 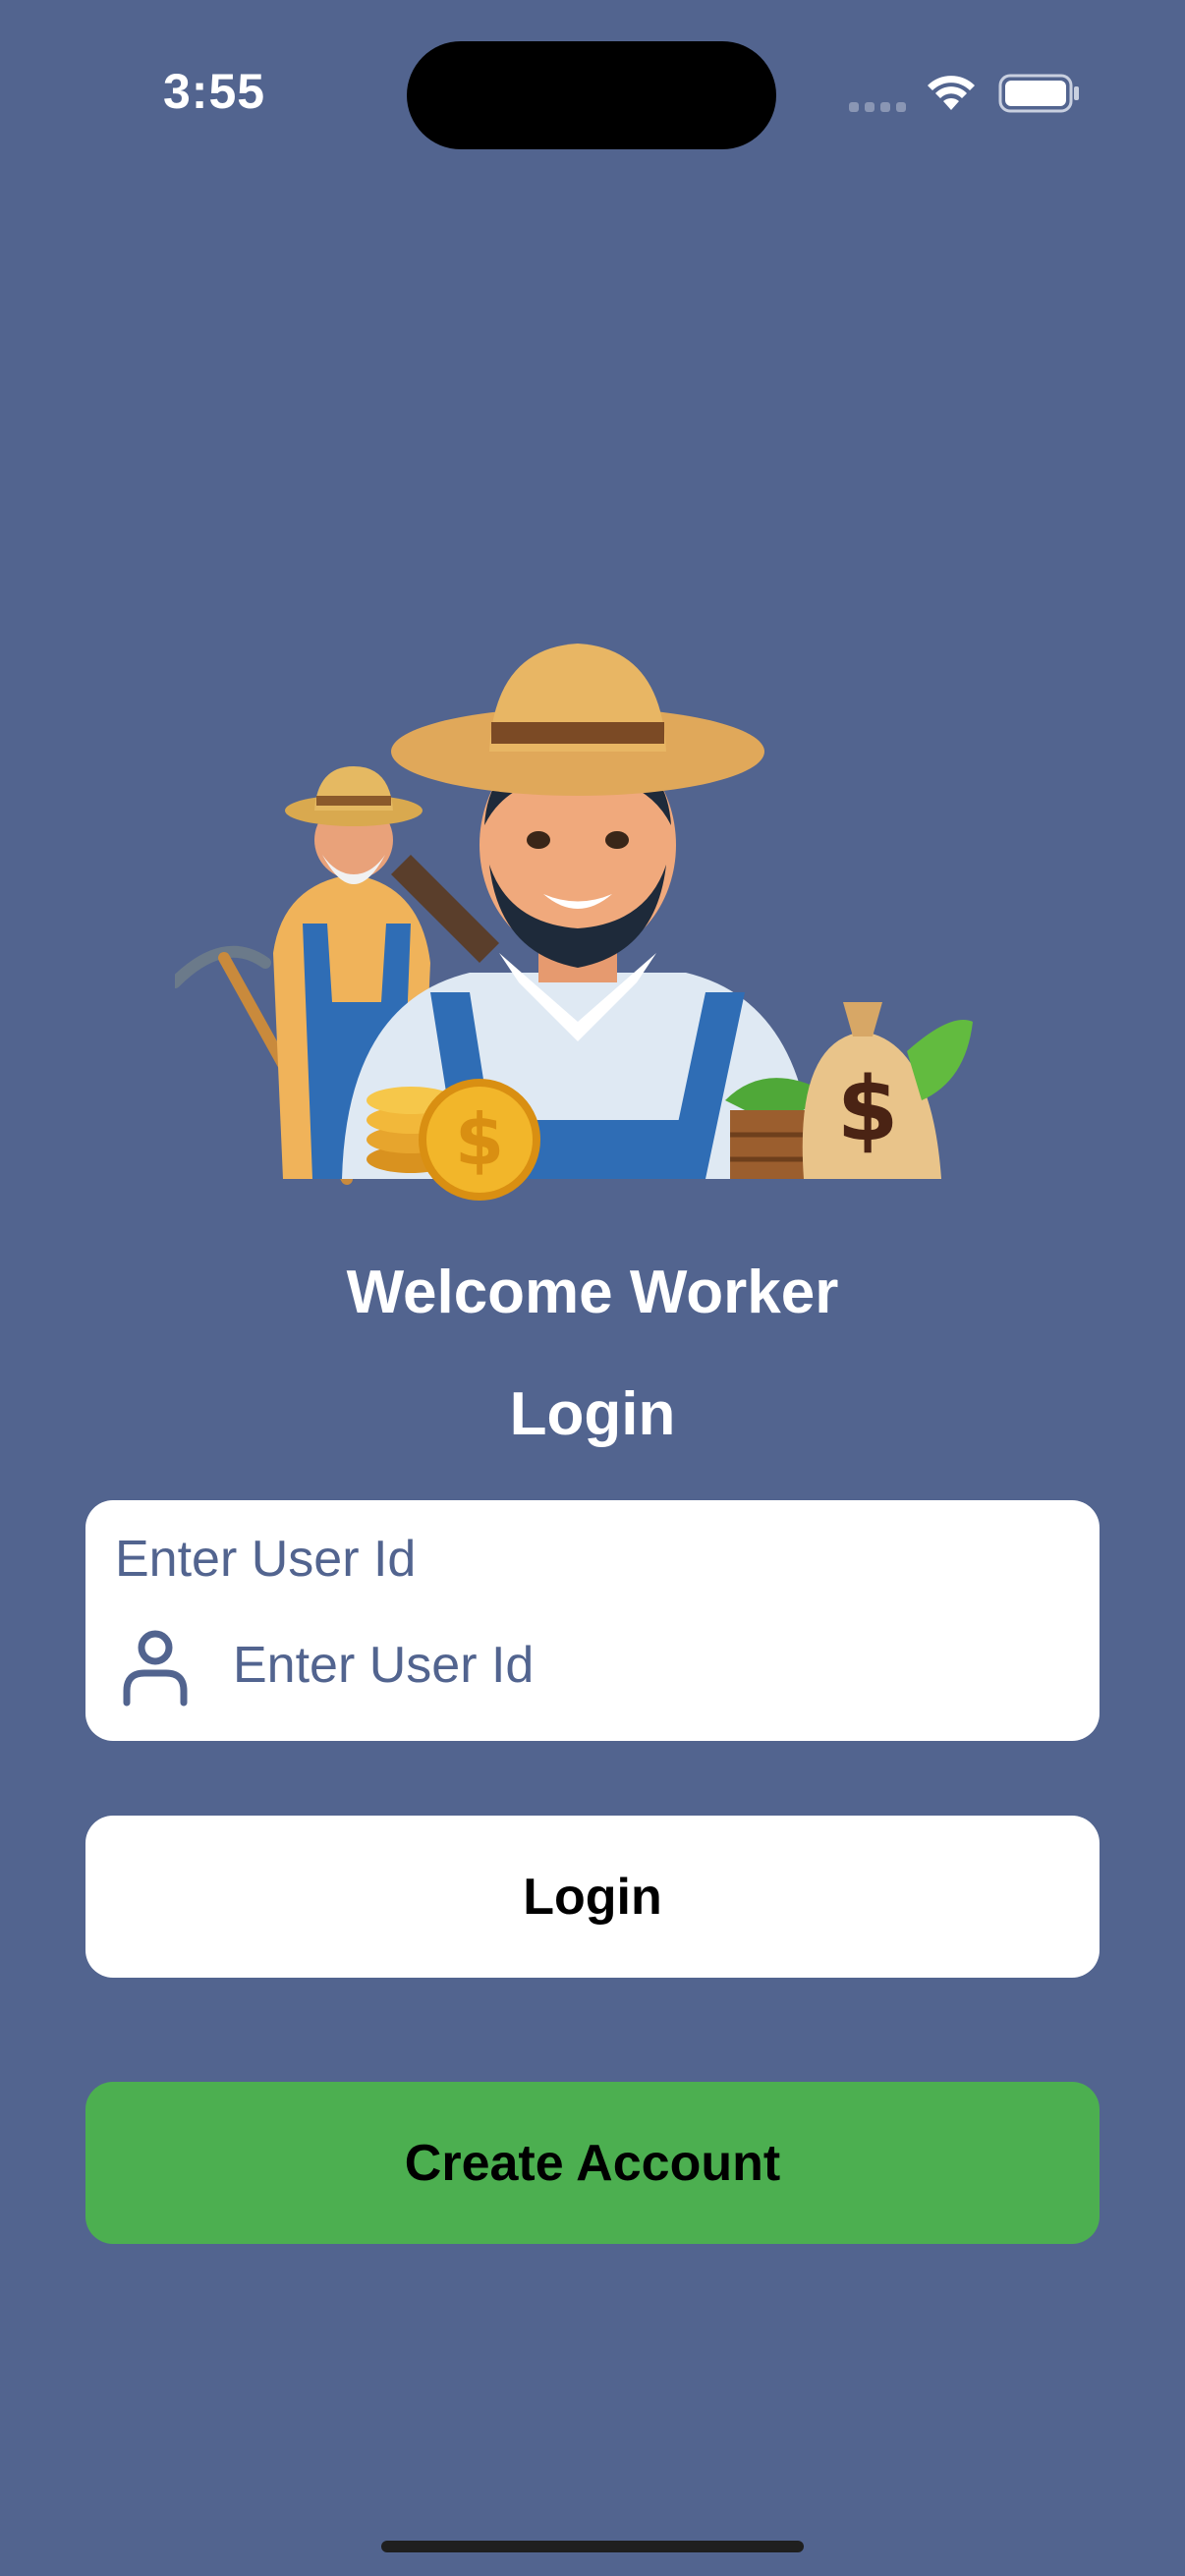 What do you see at coordinates (879, 109) in the screenshot?
I see `cellular-signal-icon` at bounding box center [879, 109].